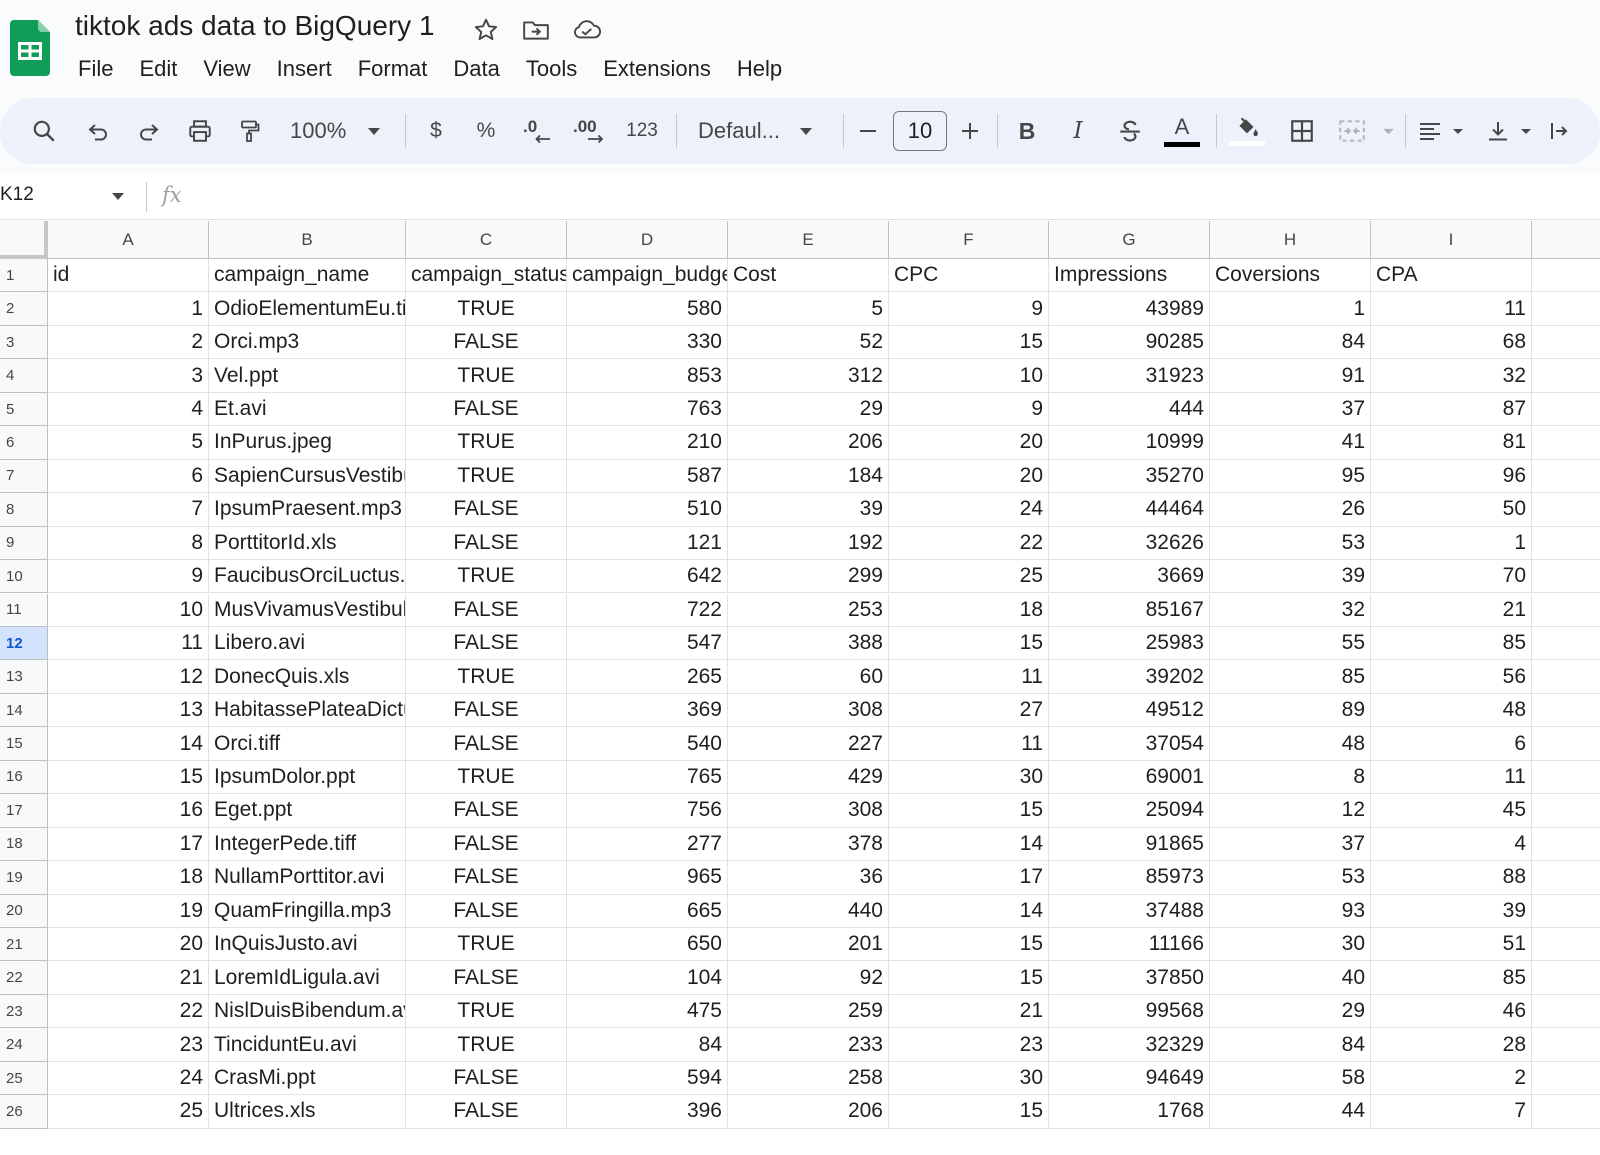  I want to click on cell-campaign-name: SapienCursusVestibulum, so click(307, 476).